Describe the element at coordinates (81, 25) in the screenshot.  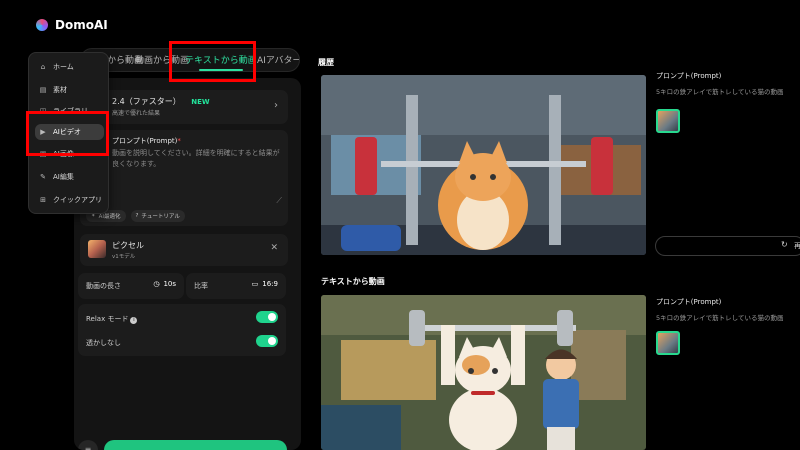
I see `app-name: DomoAI` at that location.